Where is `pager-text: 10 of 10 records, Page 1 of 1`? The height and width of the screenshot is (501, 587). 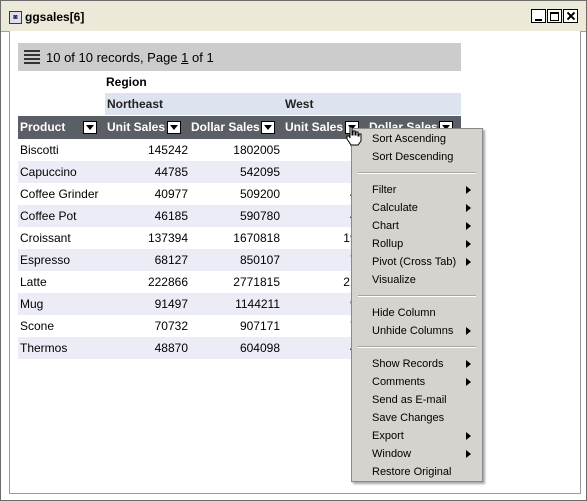
pager-text: 10 of 10 records, Page 1 of 1 is located at coordinates (130, 57).